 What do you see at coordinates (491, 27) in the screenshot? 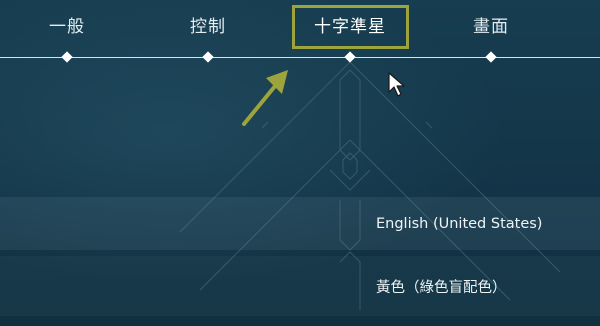
I see `tab-video: 畫面` at bounding box center [491, 27].